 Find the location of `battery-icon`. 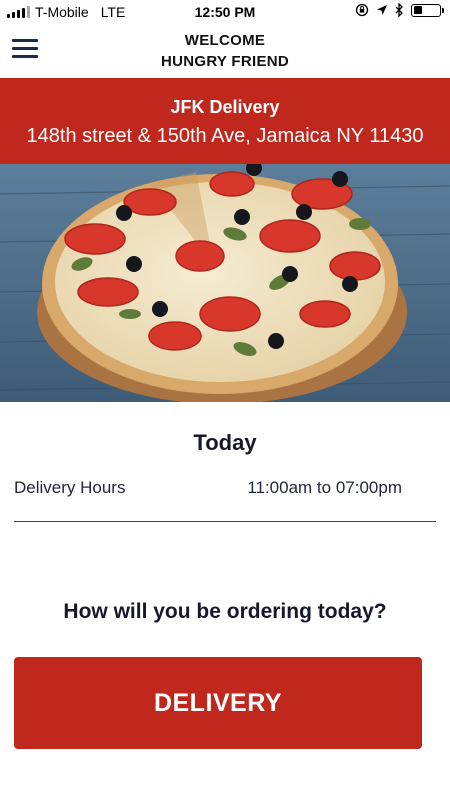

battery-icon is located at coordinates (427, 10).